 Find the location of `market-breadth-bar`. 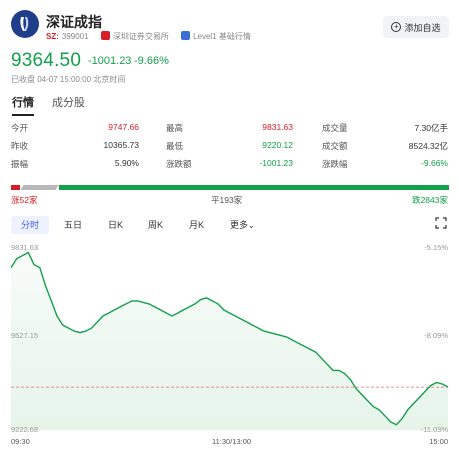

market-breadth-bar is located at coordinates (230, 187).